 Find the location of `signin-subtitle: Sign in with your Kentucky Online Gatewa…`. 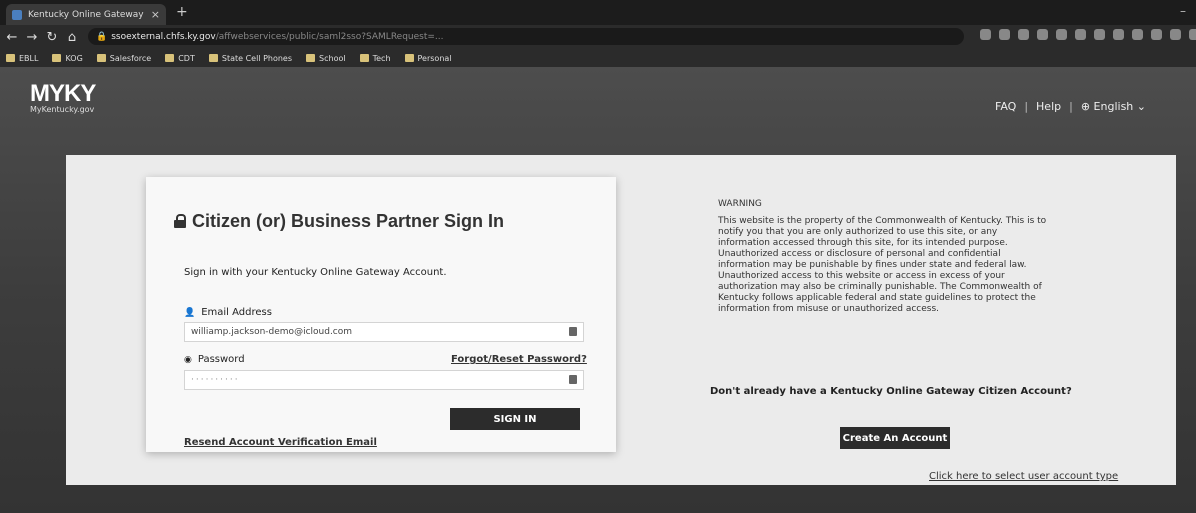

signin-subtitle: Sign in with your Kentucky Online Gatewa… is located at coordinates (315, 272).